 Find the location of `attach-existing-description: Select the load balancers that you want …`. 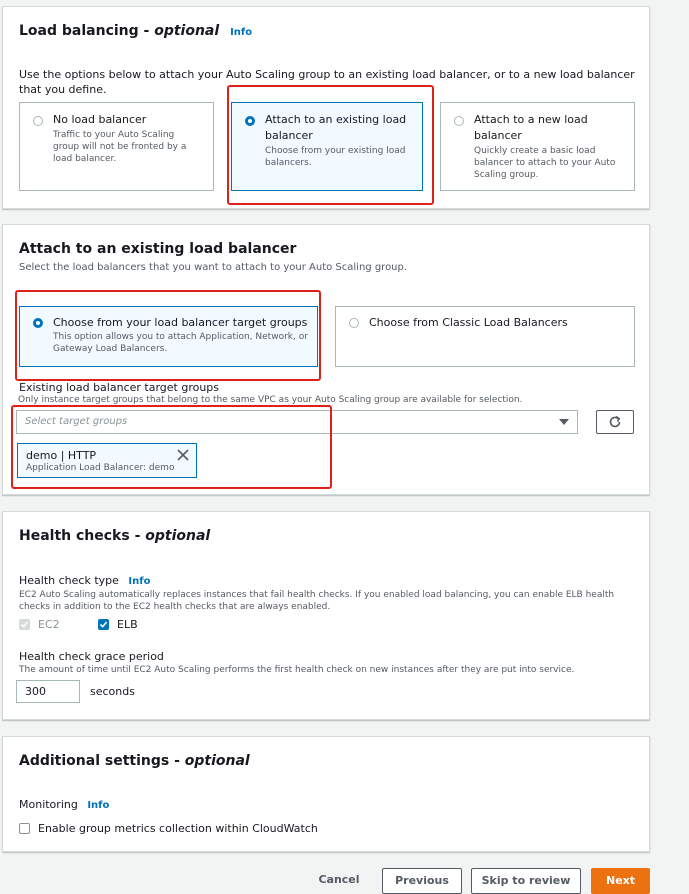

attach-existing-description: Select the load balancers that you want … is located at coordinates (213, 267).